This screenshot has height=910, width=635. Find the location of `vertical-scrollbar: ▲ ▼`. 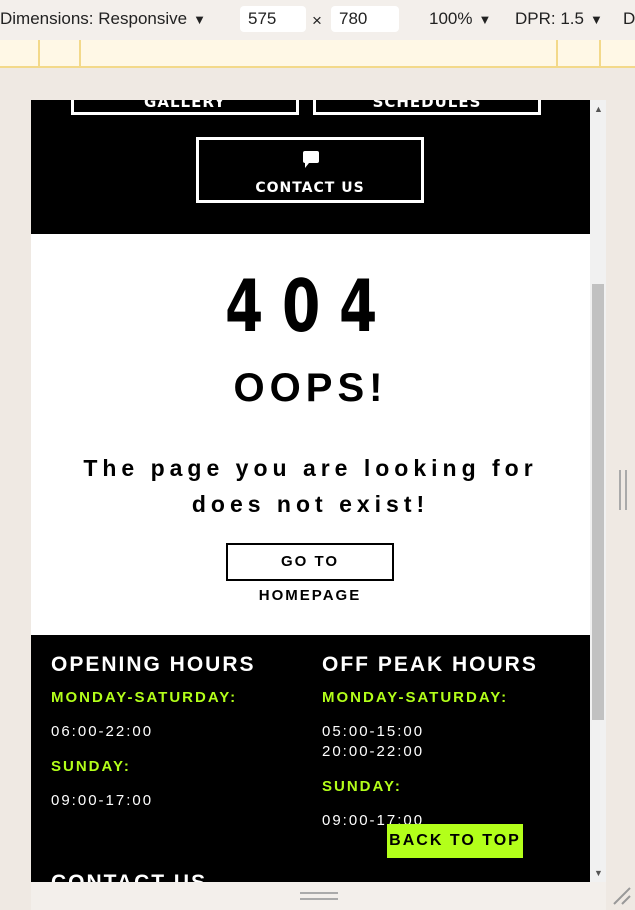

vertical-scrollbar: ▲ ▼ is located at coordinates (598, 491).